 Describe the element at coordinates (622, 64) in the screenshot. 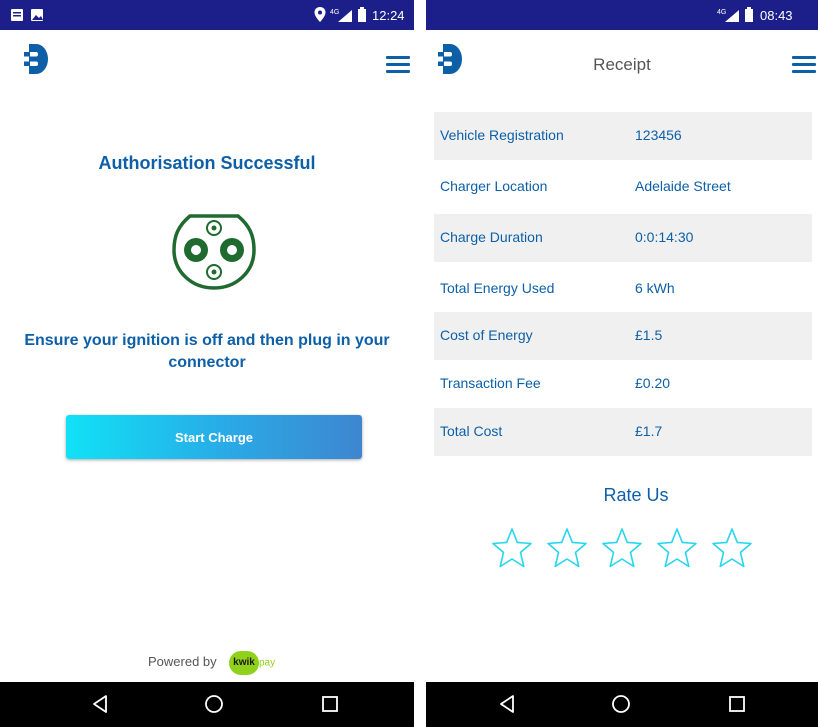

I see `page-title: Receipt` at that location.